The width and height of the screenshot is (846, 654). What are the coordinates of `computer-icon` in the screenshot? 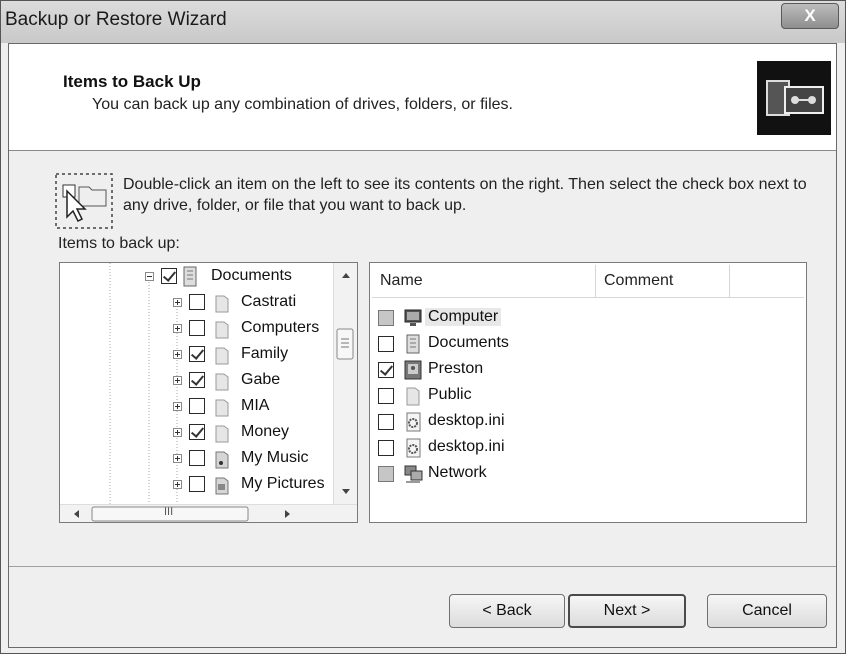 It's located at (413, 320).